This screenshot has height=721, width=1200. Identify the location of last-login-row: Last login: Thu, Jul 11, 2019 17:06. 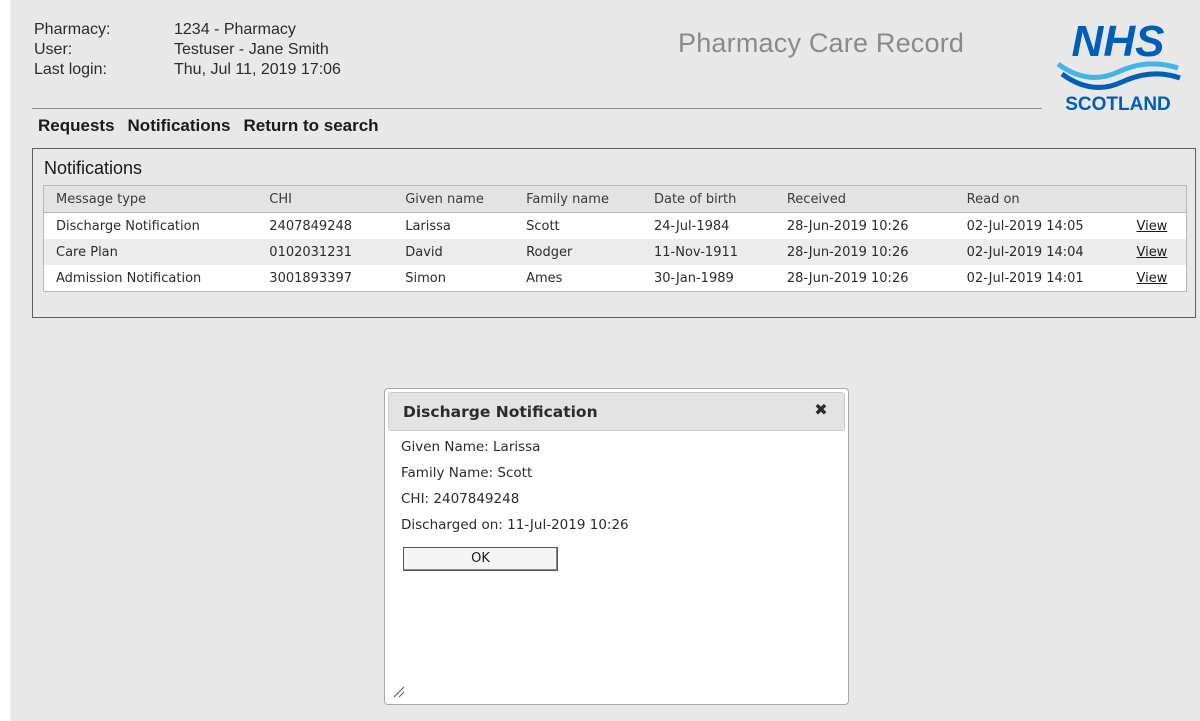
(187, 70).